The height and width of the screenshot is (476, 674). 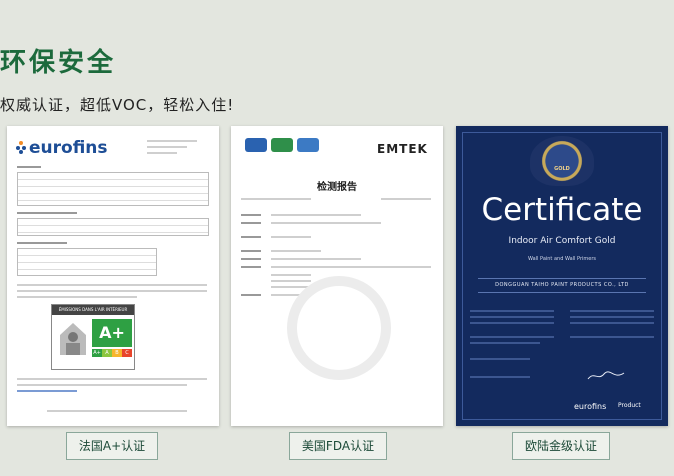 I want to click on rating-scale-item: C, so click(x=127, y=353).